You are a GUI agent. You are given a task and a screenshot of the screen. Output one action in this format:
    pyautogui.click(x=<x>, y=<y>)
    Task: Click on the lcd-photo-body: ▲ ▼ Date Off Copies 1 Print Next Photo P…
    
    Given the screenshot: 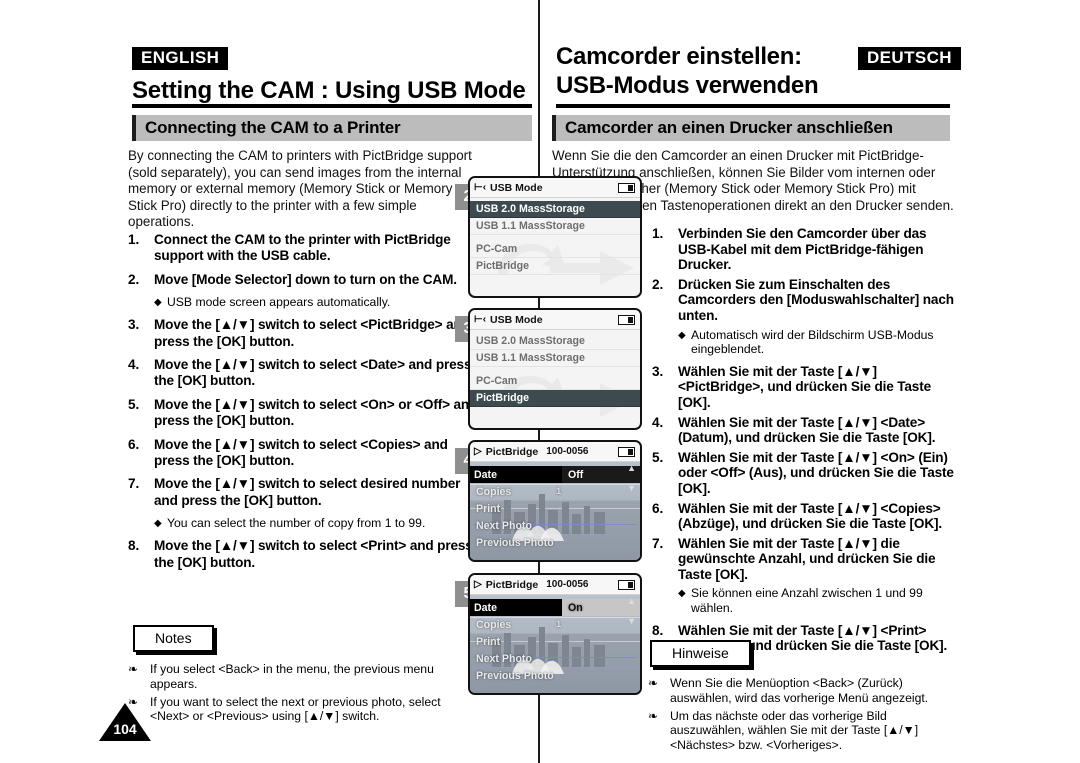 What is the action you would take?
    pyautogui.click(x=555, y=511)
    